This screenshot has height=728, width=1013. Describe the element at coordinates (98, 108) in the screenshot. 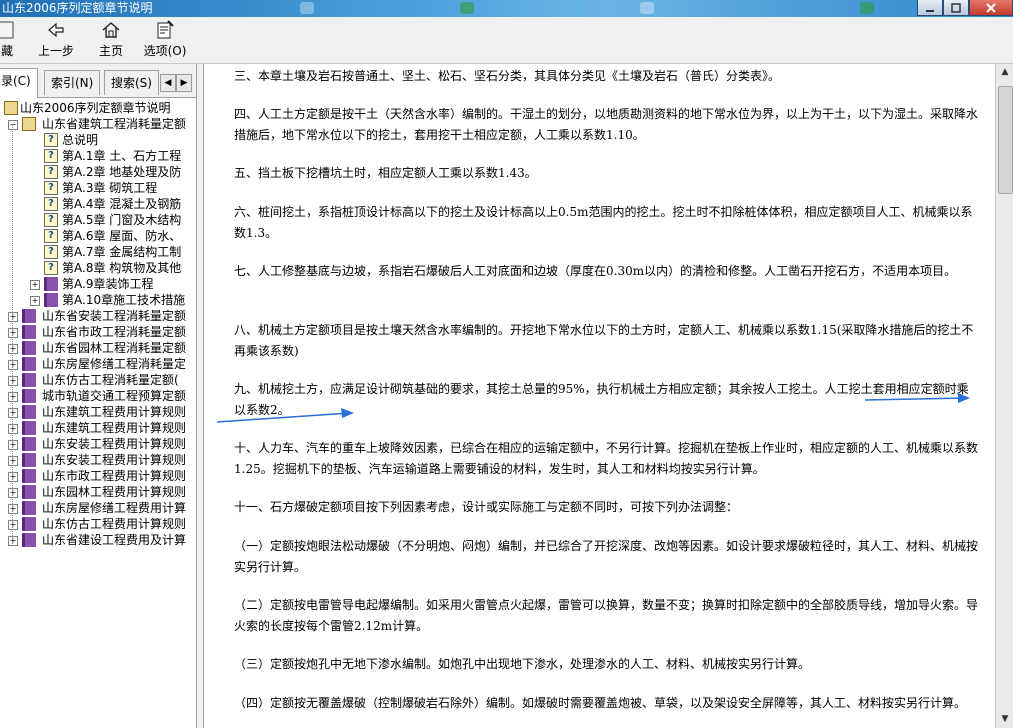

I see `tree-item: 山东2006序列定额章节说明` at that location.